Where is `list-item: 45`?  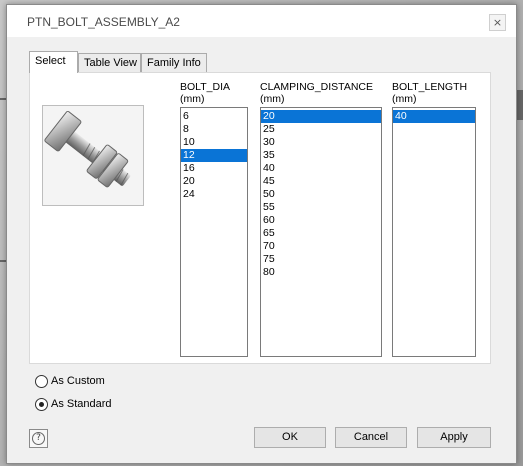 list-item: 45 is located at coordinates (321, 181).